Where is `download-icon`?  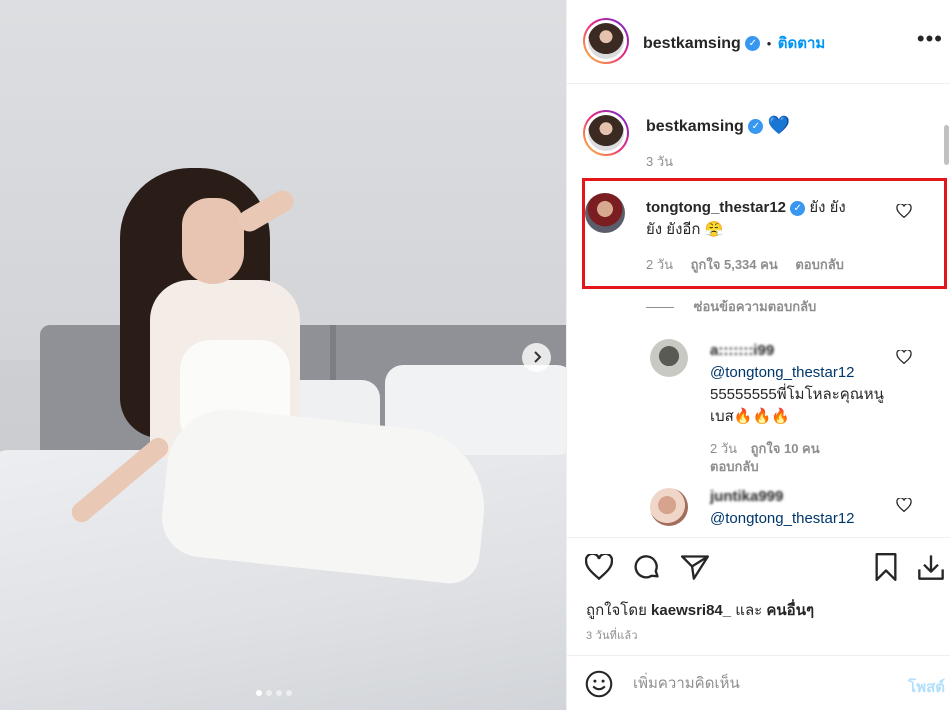
download-icon is located at coordinates (931, 567).